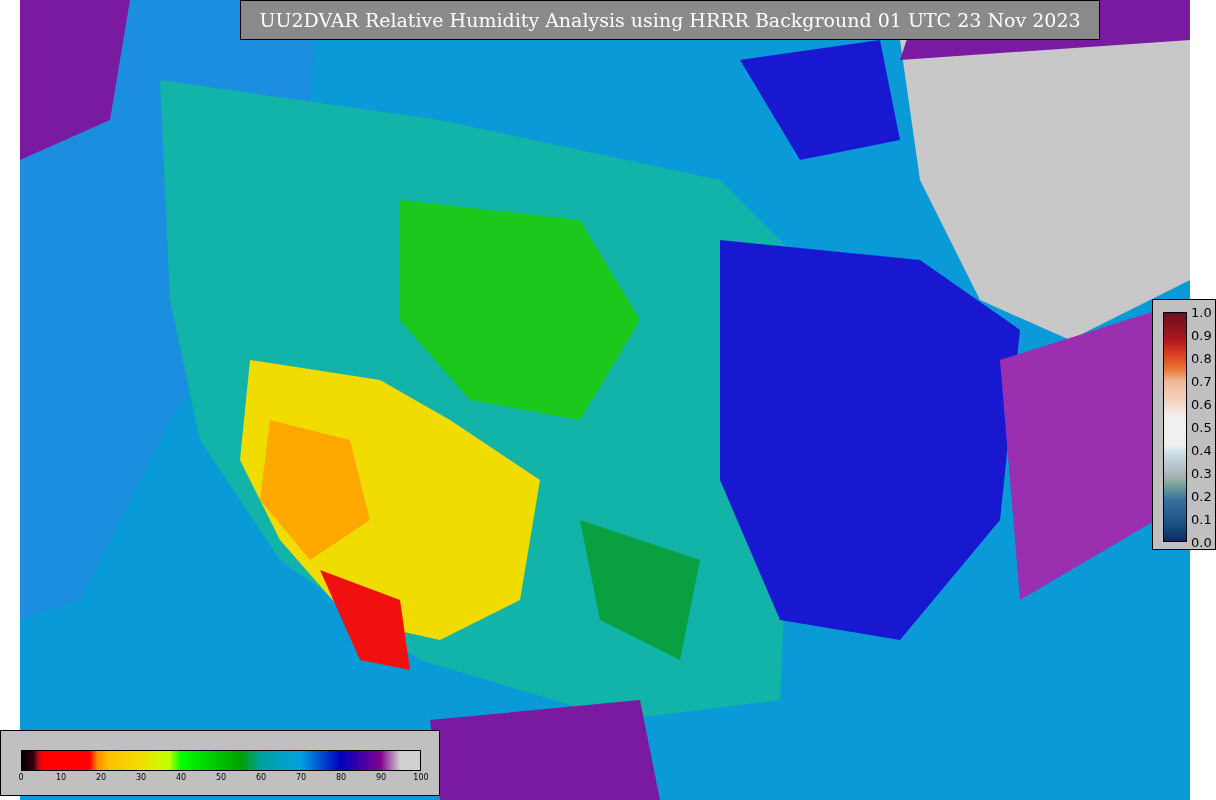 The image size is (1216, 800). What do you see at coordinates (1201, 427) in the screenshot?
I see `scale-tick-label: 0.5` at bounding box center [1201, 427].